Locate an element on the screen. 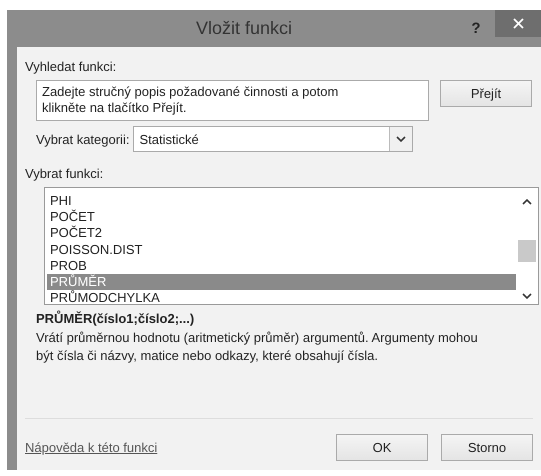  function-list-label: Vybrat funkci: is located at coordinates (64, 173).